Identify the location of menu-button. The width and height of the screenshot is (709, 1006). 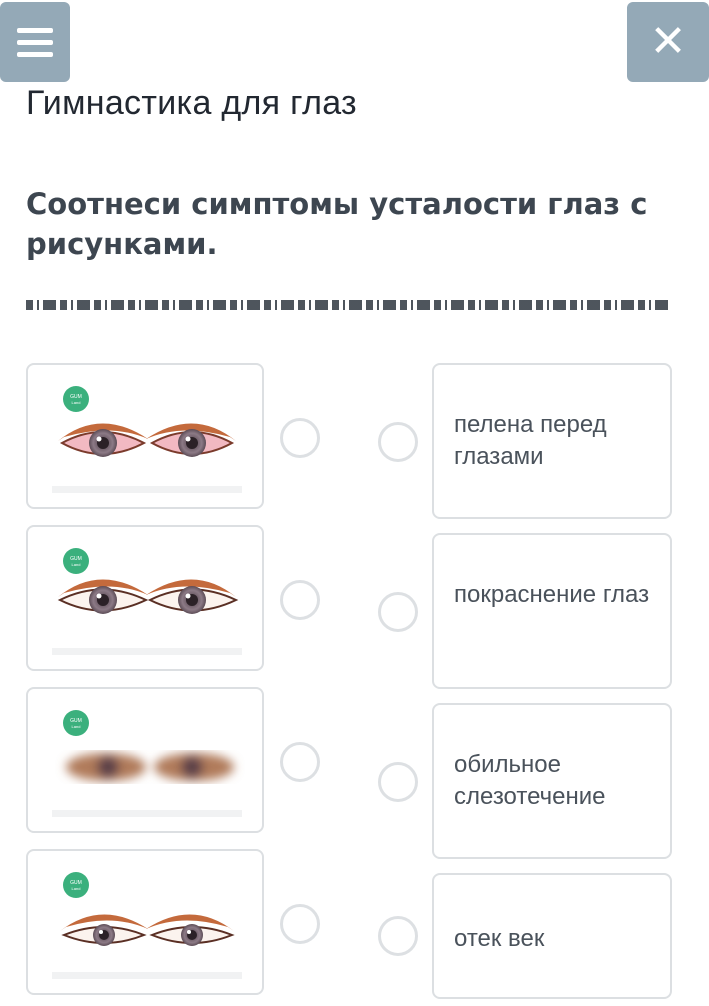
(35, 42).